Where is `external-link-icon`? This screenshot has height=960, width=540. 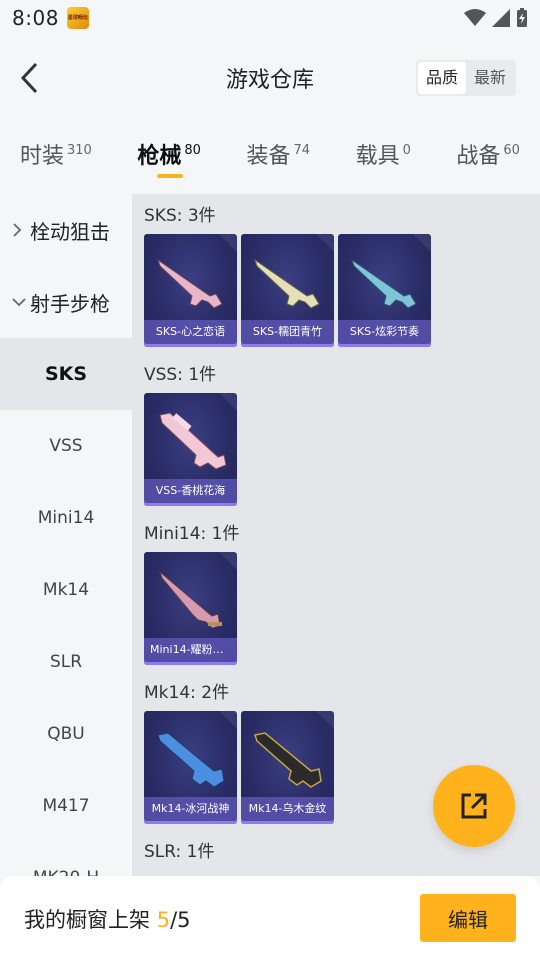
external-link-icon is located at coordinates (474, 806).